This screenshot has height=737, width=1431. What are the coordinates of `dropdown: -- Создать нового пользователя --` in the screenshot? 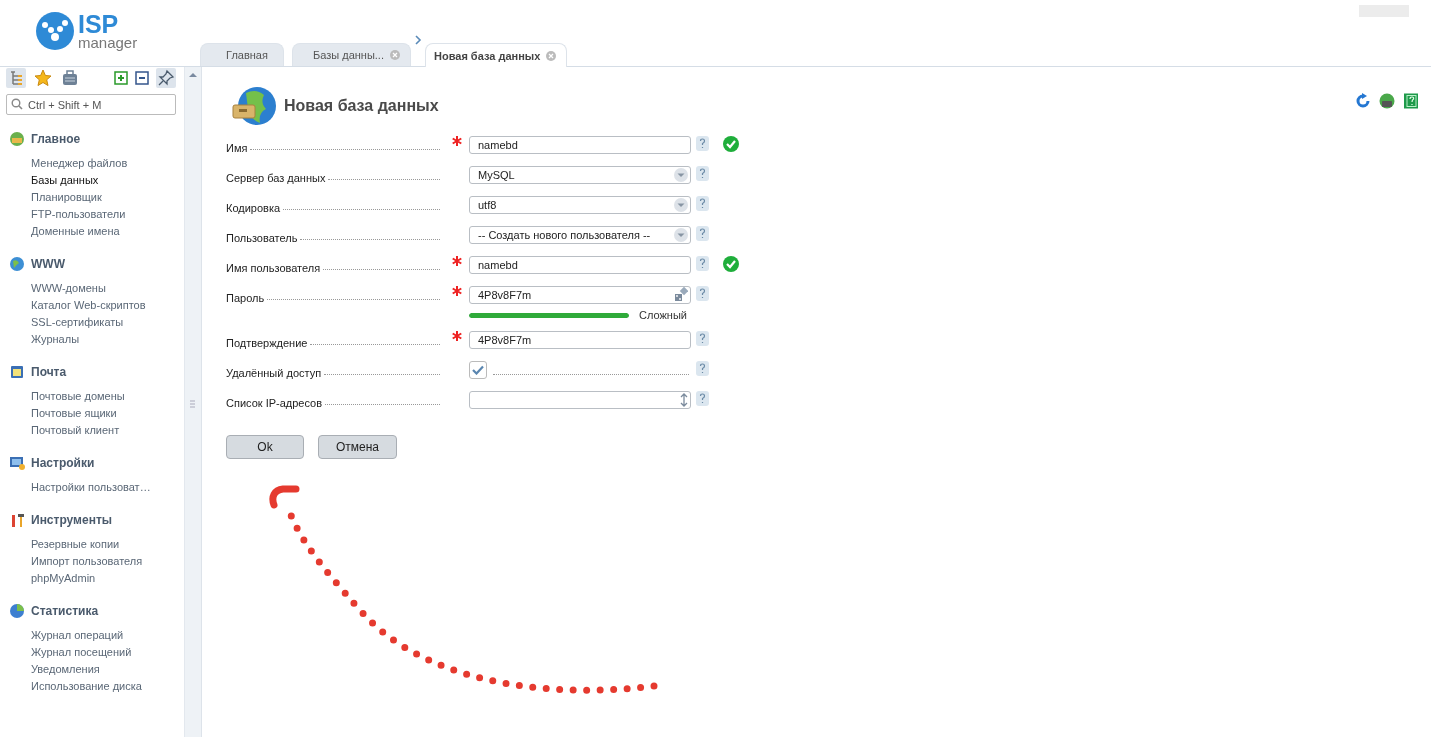 It's located at (580, 235).